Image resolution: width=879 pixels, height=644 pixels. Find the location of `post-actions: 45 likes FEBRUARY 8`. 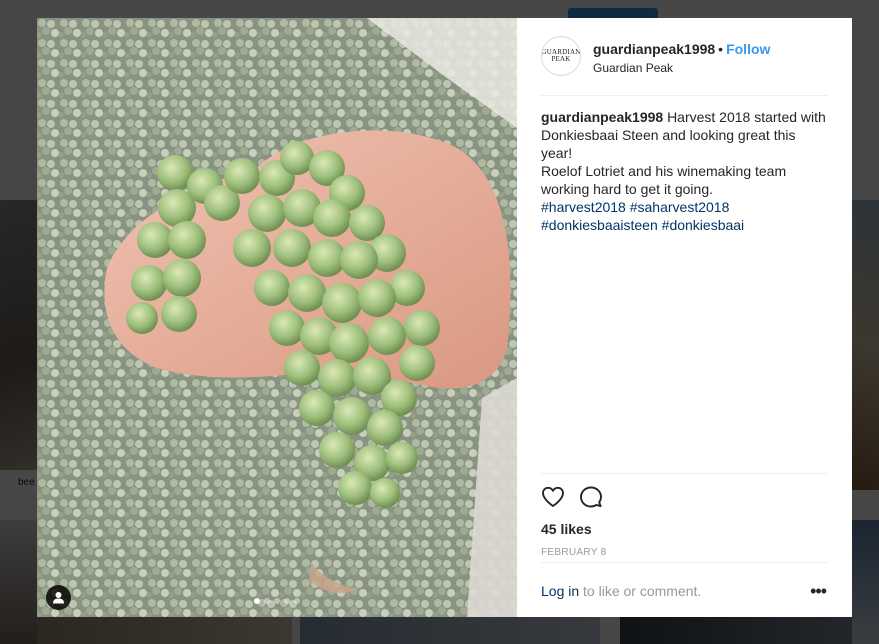

post-actions: 45 likes FEBRUARY 8 is located at coordinates (684, 515).